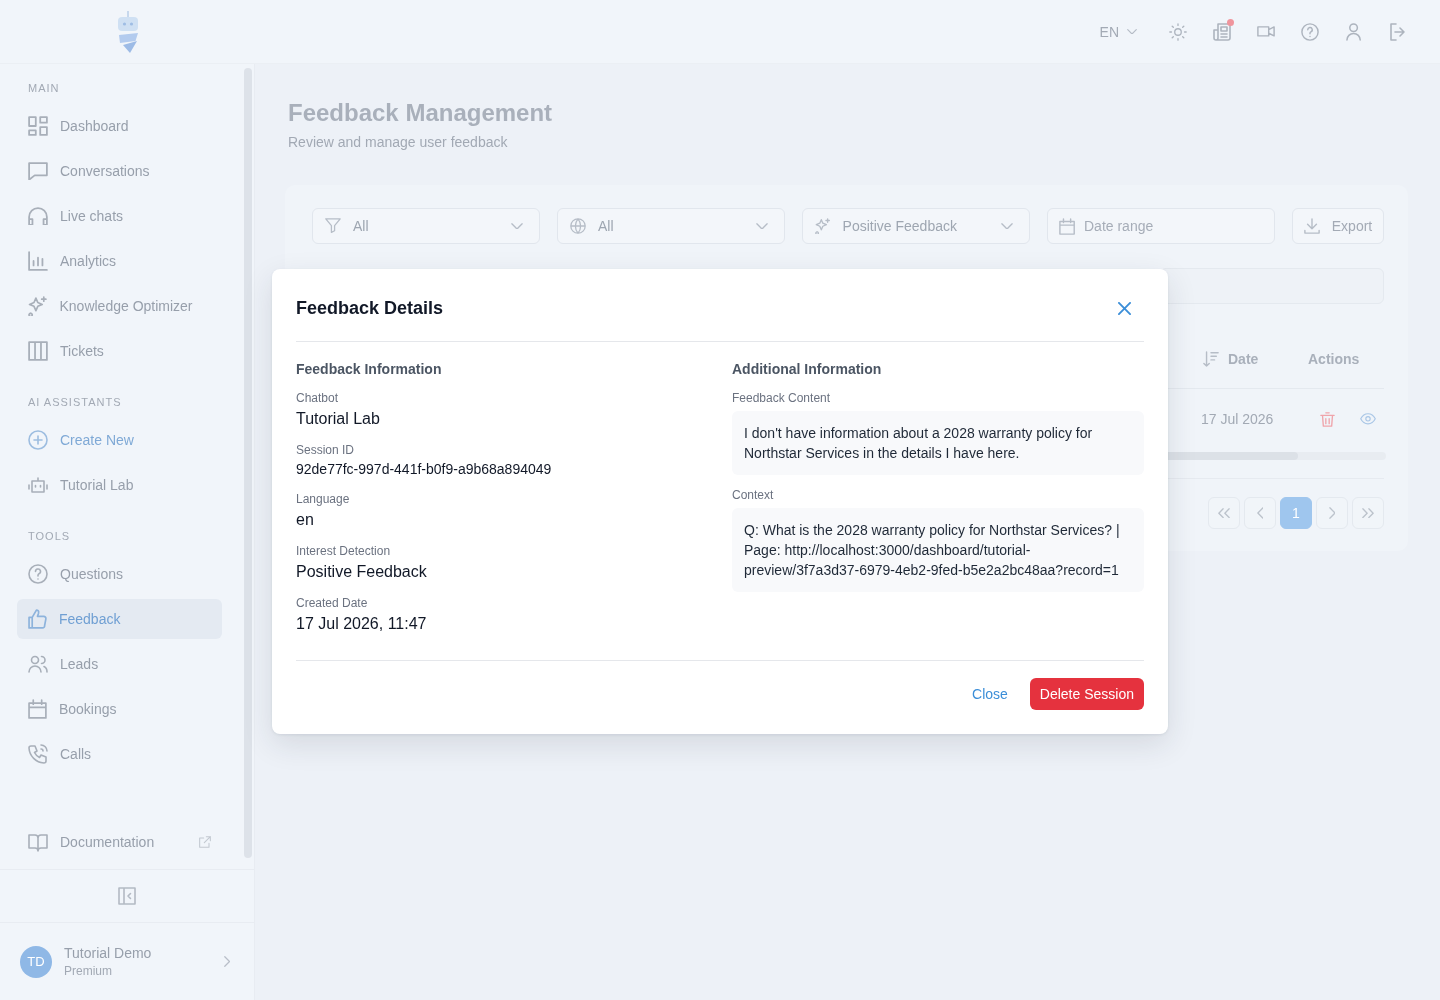  What do you see at coordinates (323, 499) in the screenshot?
I see `field-label: Language` at bounding box center [323, 499].